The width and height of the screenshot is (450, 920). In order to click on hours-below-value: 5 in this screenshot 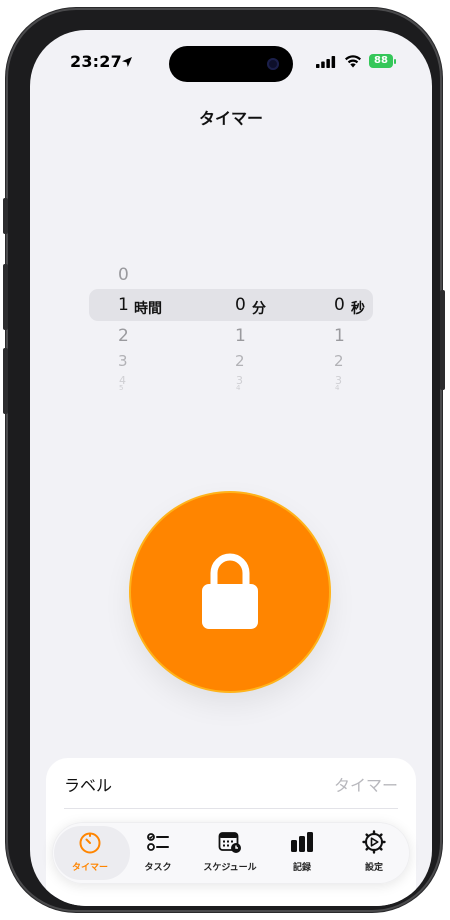, I will do `click(121, 388)`.